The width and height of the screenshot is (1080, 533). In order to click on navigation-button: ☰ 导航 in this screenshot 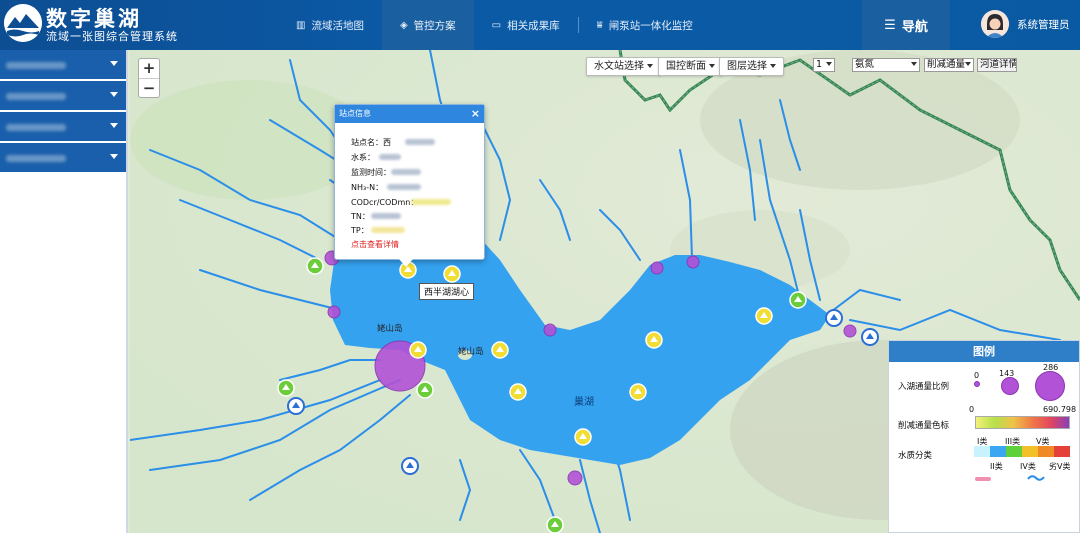, I will do `click(906, 25)`.